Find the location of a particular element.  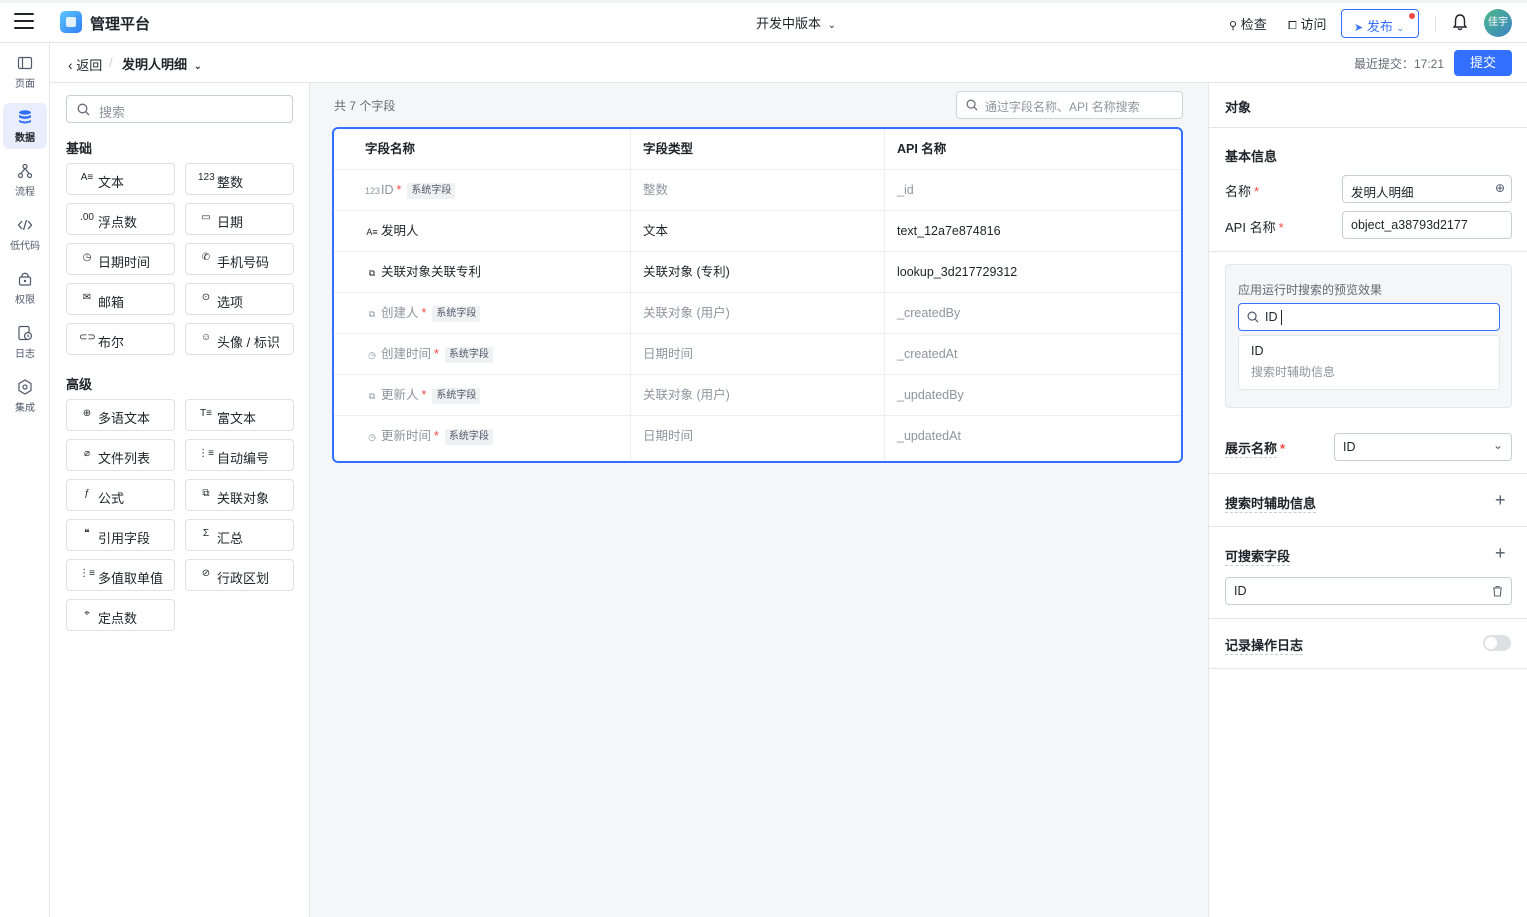

field-type-avatar: ☺ 头像 / 标识 is located at coordinates (239, 339).